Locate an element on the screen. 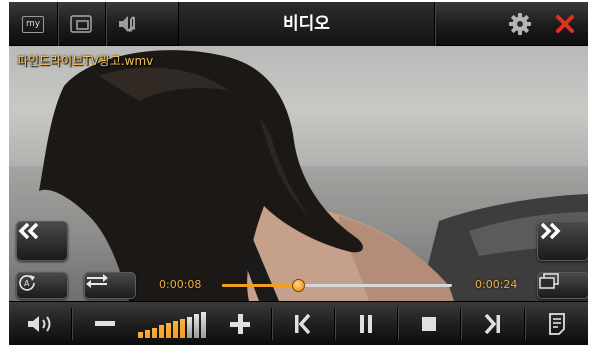 The height and width of the screenshot is (347, 597). svg-text: A is located at coordinates (27, 283).